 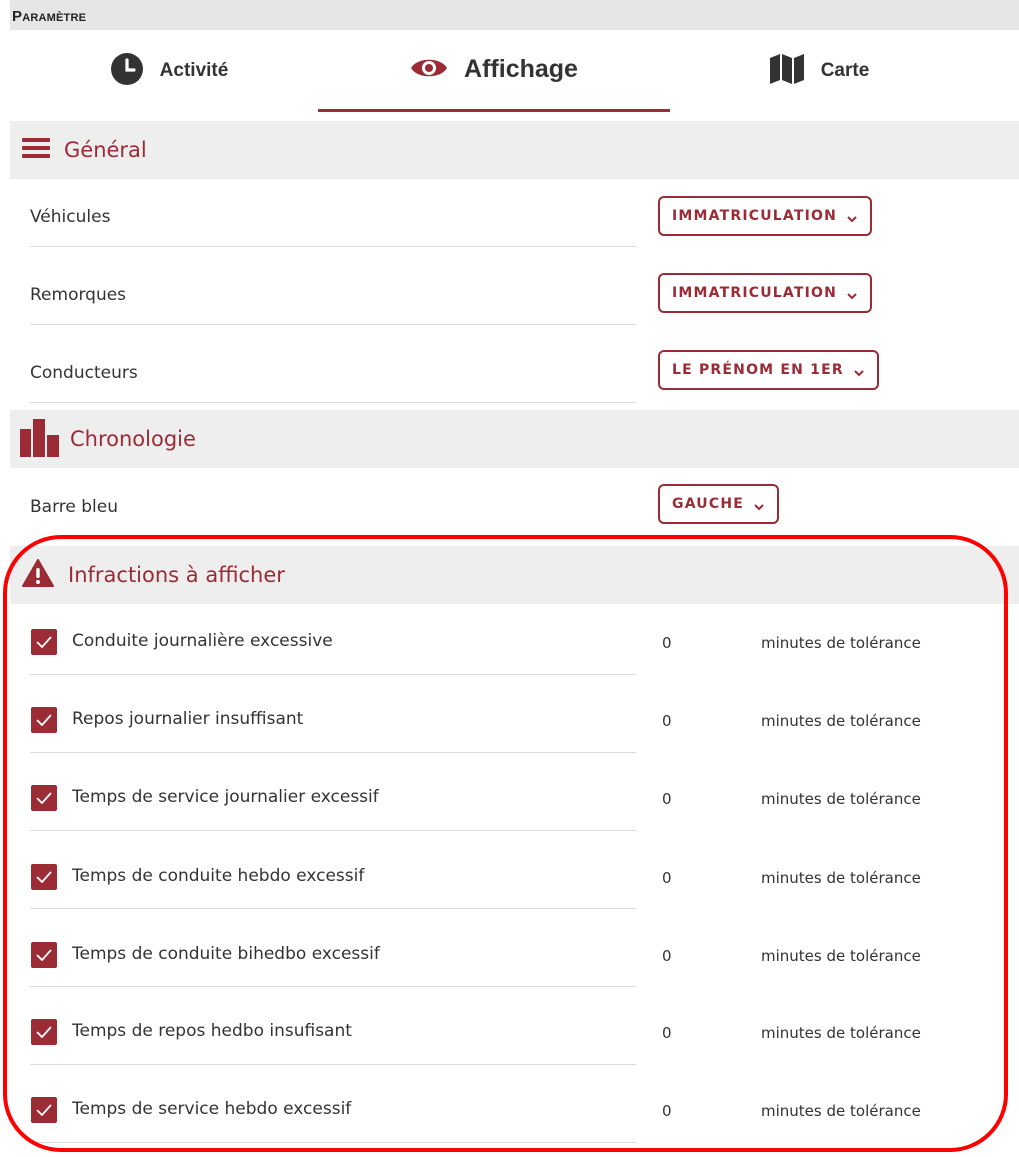 I want to click on section-infractions-header: Infractions à afficher, so click(x=514, y=575).